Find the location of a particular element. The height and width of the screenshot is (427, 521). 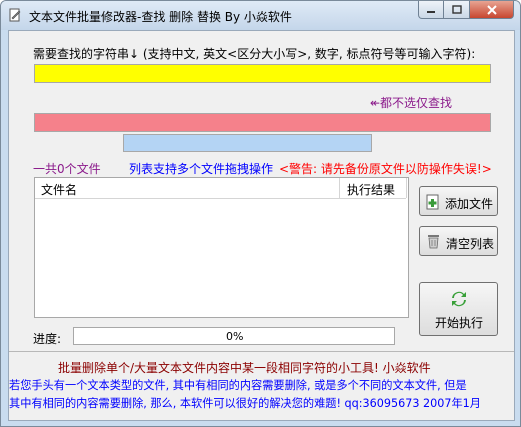

column-result-label: 执行结果 is located at coordinates (371, 190).